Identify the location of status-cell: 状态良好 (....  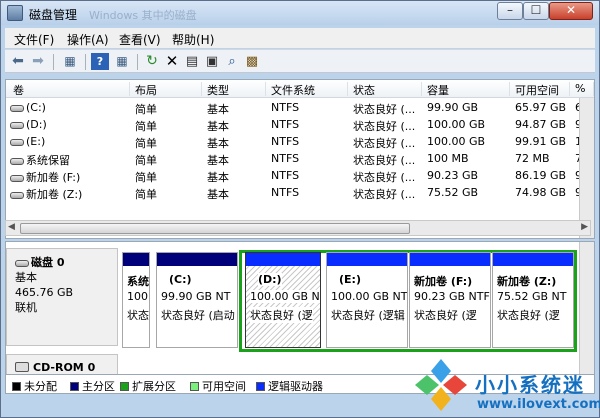
(384, 143).